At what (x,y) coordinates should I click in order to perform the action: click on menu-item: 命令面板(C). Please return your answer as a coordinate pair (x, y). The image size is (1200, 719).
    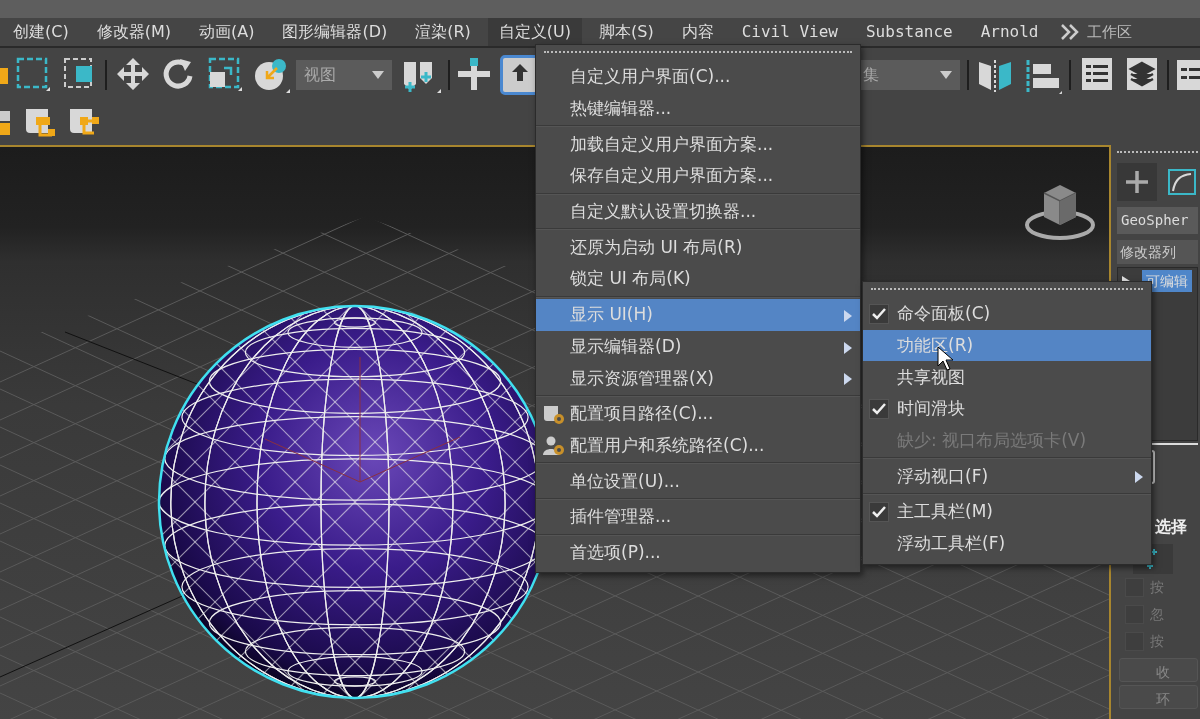
    Looking at the image, I should click on (1007, 314).